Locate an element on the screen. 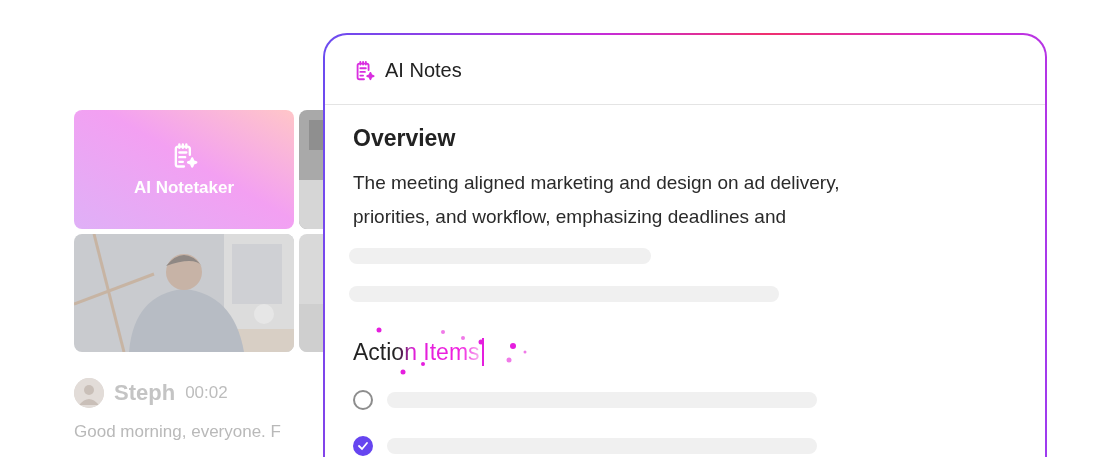 Image resolution: width=1100 pixels, height=457 pixels. timestamp: 00:02 is located at coordinates (206, 393).